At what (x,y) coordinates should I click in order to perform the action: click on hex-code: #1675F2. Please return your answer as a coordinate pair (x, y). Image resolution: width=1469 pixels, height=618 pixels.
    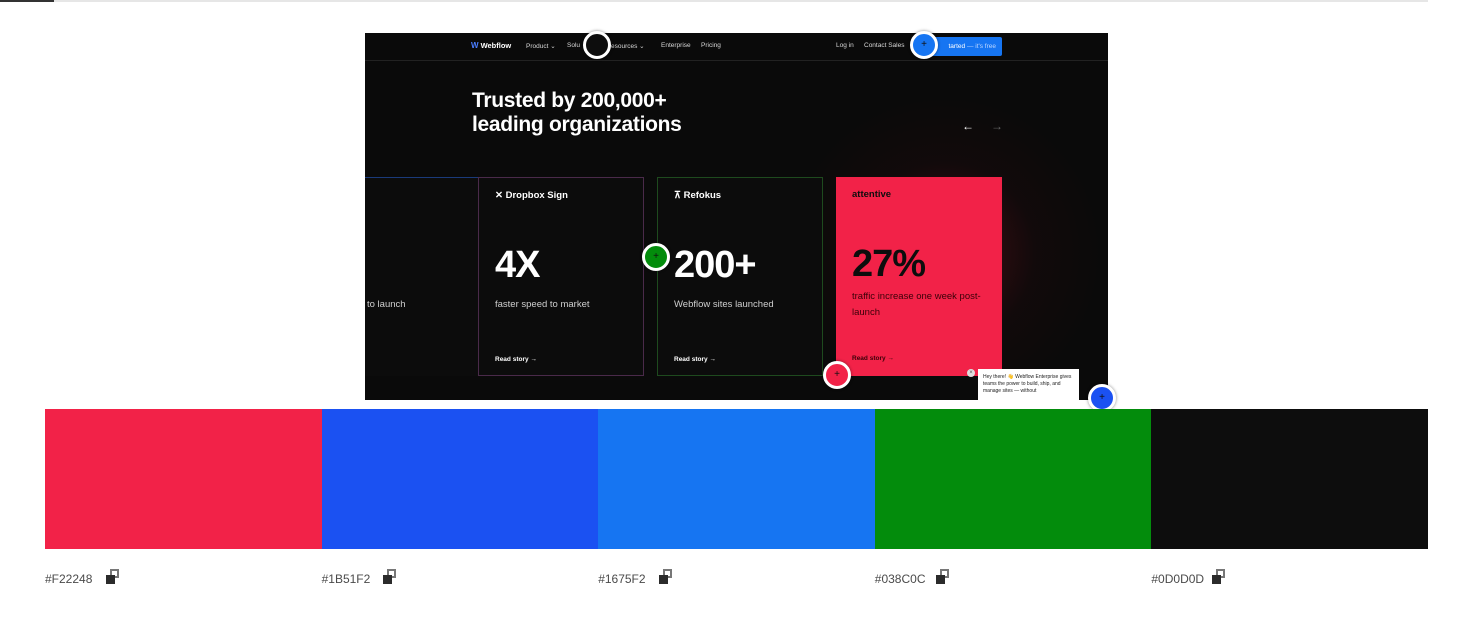
    Looking at the image, I should click on (622, 579).